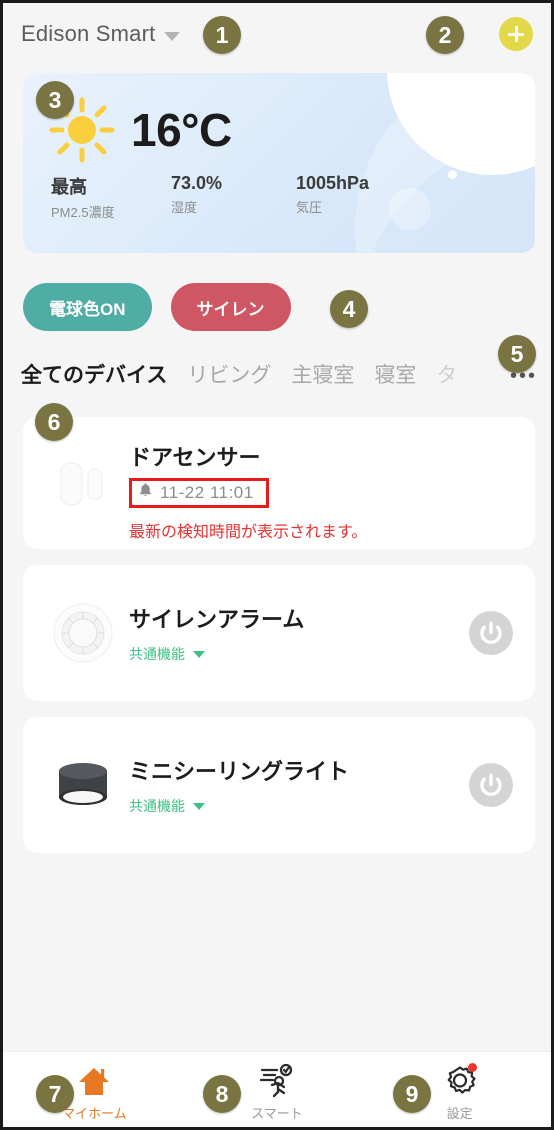  I want to click on device-card-door-sensor: ドアセンサー 11-22 11:01 最新の検知時間が表示されます。, so click(279, 483).